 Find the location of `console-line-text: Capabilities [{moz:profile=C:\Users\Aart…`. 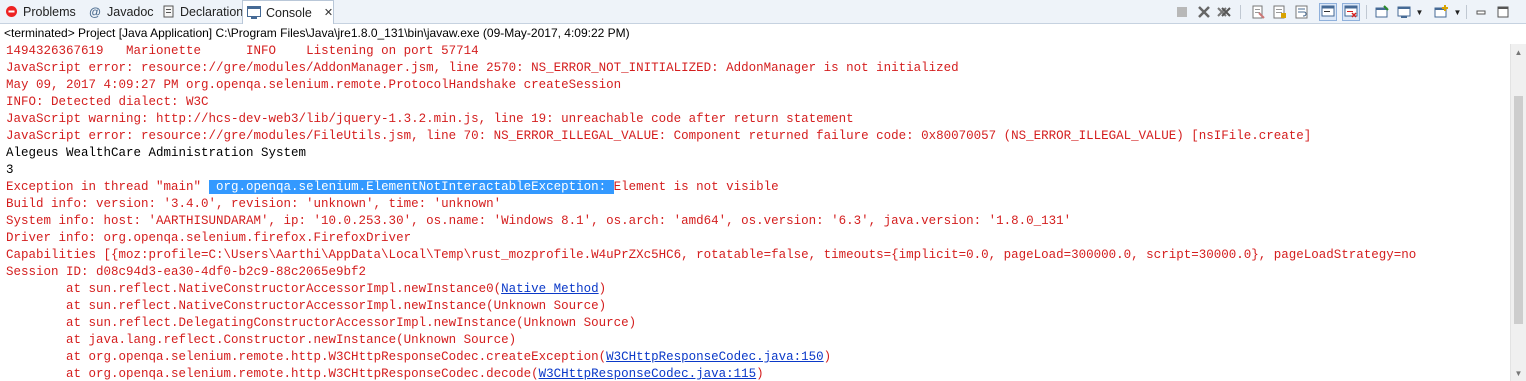

console-line-text: Capabilities [{moz:profile=C:\Users\Aart… is located at coordinates (711, 255).